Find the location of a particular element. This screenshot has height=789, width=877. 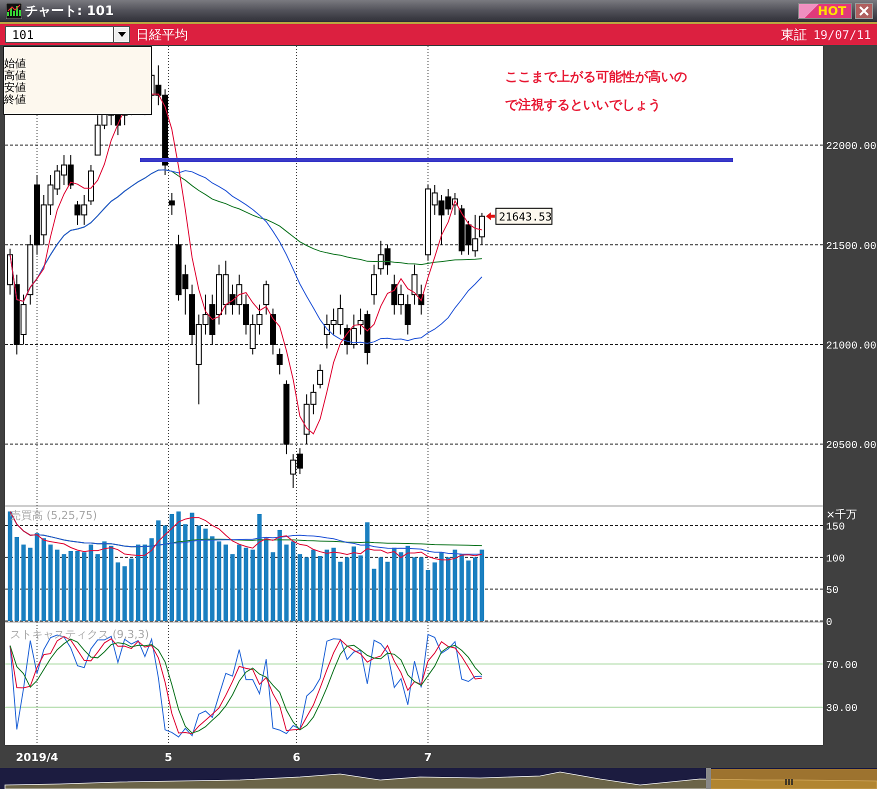

date-label: 19/07/11 is located at coordinates (842, 35).